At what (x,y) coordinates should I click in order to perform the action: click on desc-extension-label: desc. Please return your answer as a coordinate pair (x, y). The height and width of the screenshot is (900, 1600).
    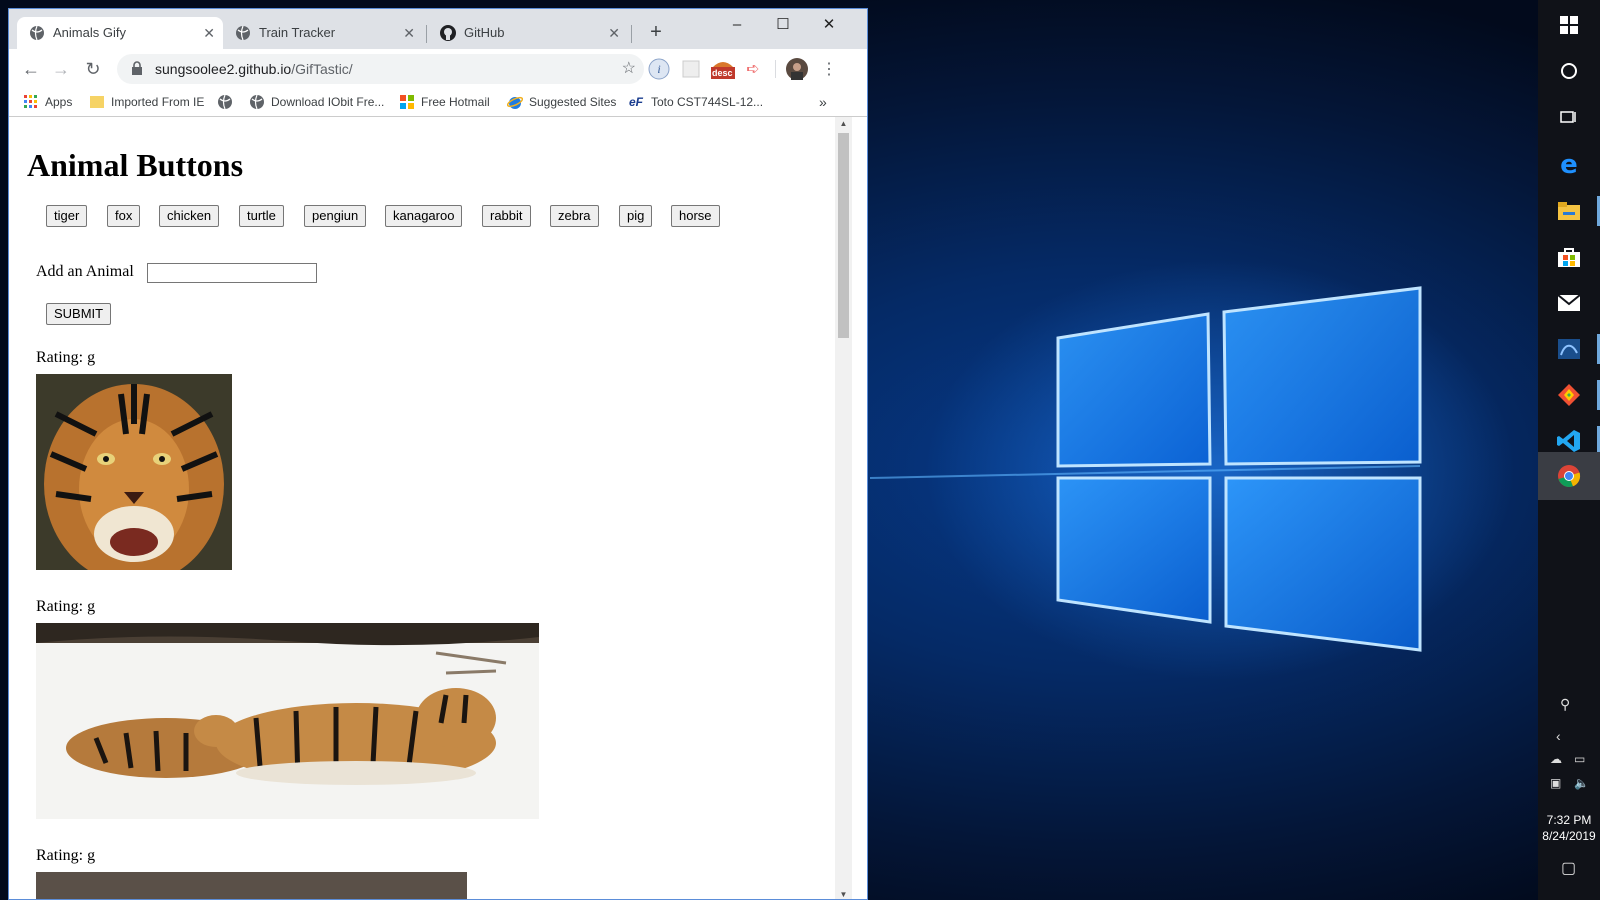
    Looking at the image, I should click on (722, 73).